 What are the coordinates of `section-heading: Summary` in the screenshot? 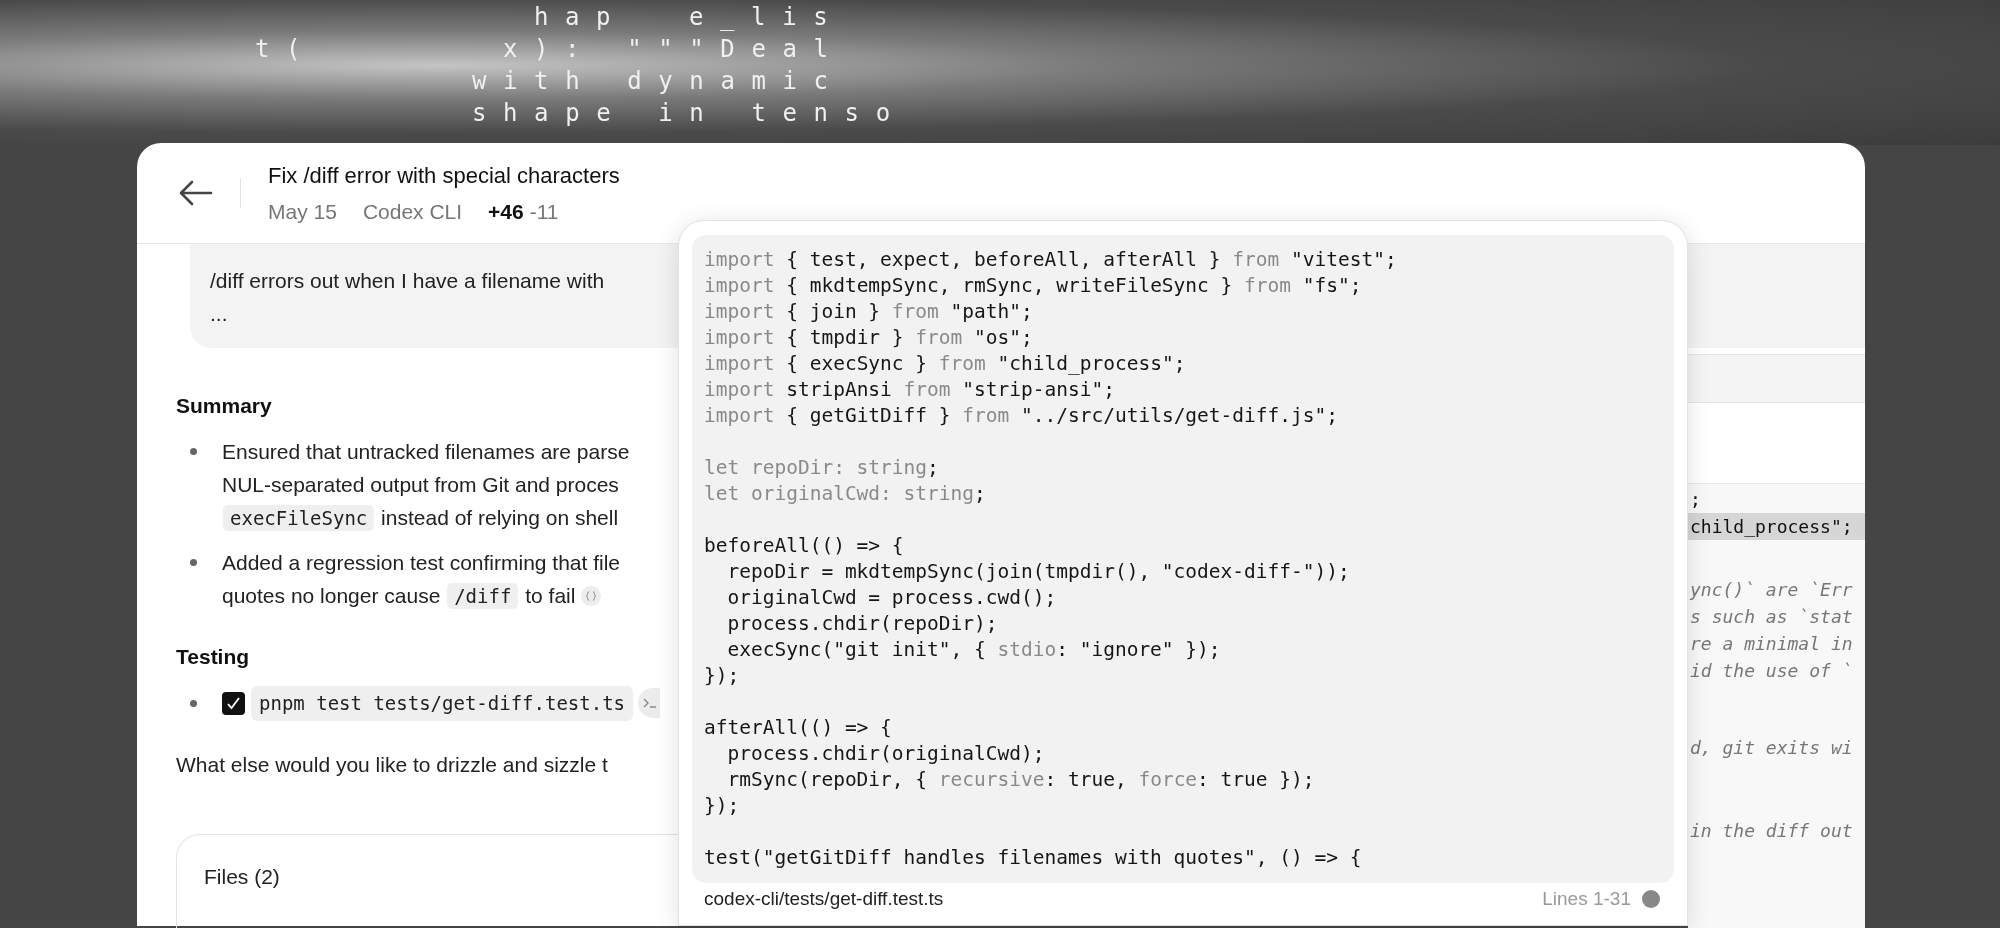 It's located at (224, 406).